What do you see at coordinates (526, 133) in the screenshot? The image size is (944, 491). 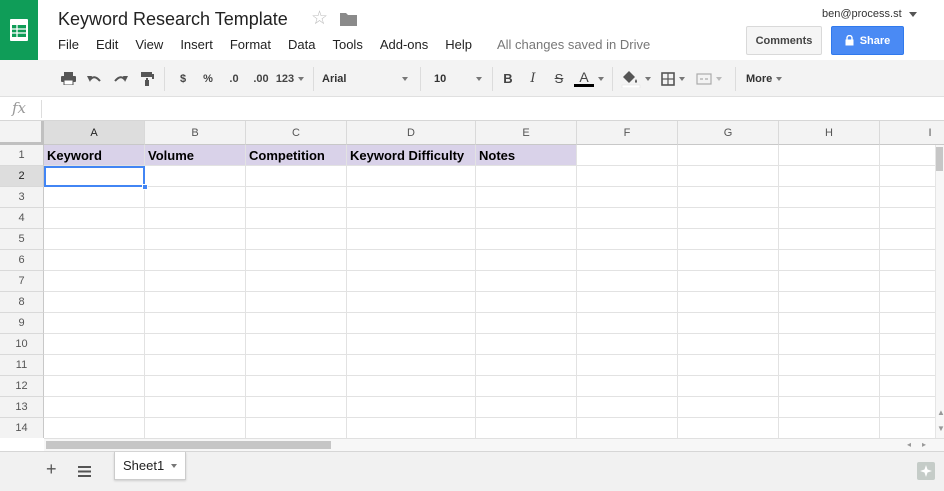 I see `column-header-e: E` at bounding box center [526, 133].